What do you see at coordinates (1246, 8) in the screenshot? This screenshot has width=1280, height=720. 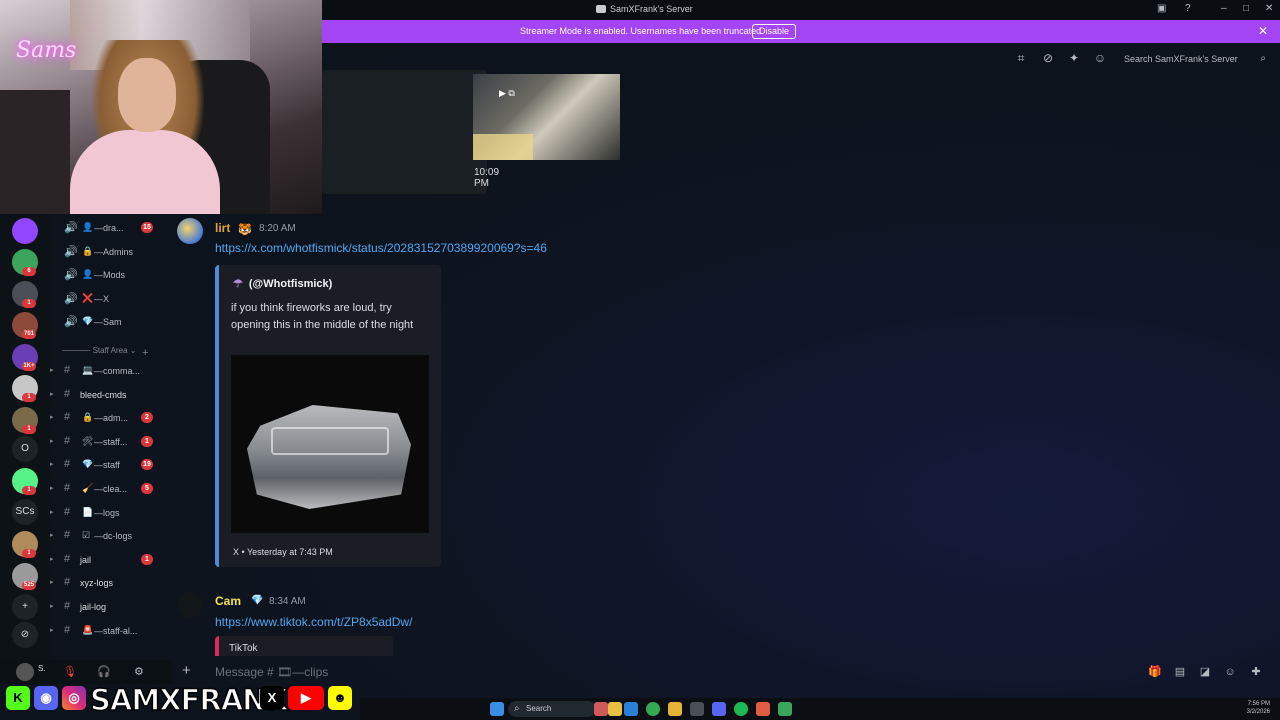 I see `maximize-button: □` at bounding box center [1246, 8].